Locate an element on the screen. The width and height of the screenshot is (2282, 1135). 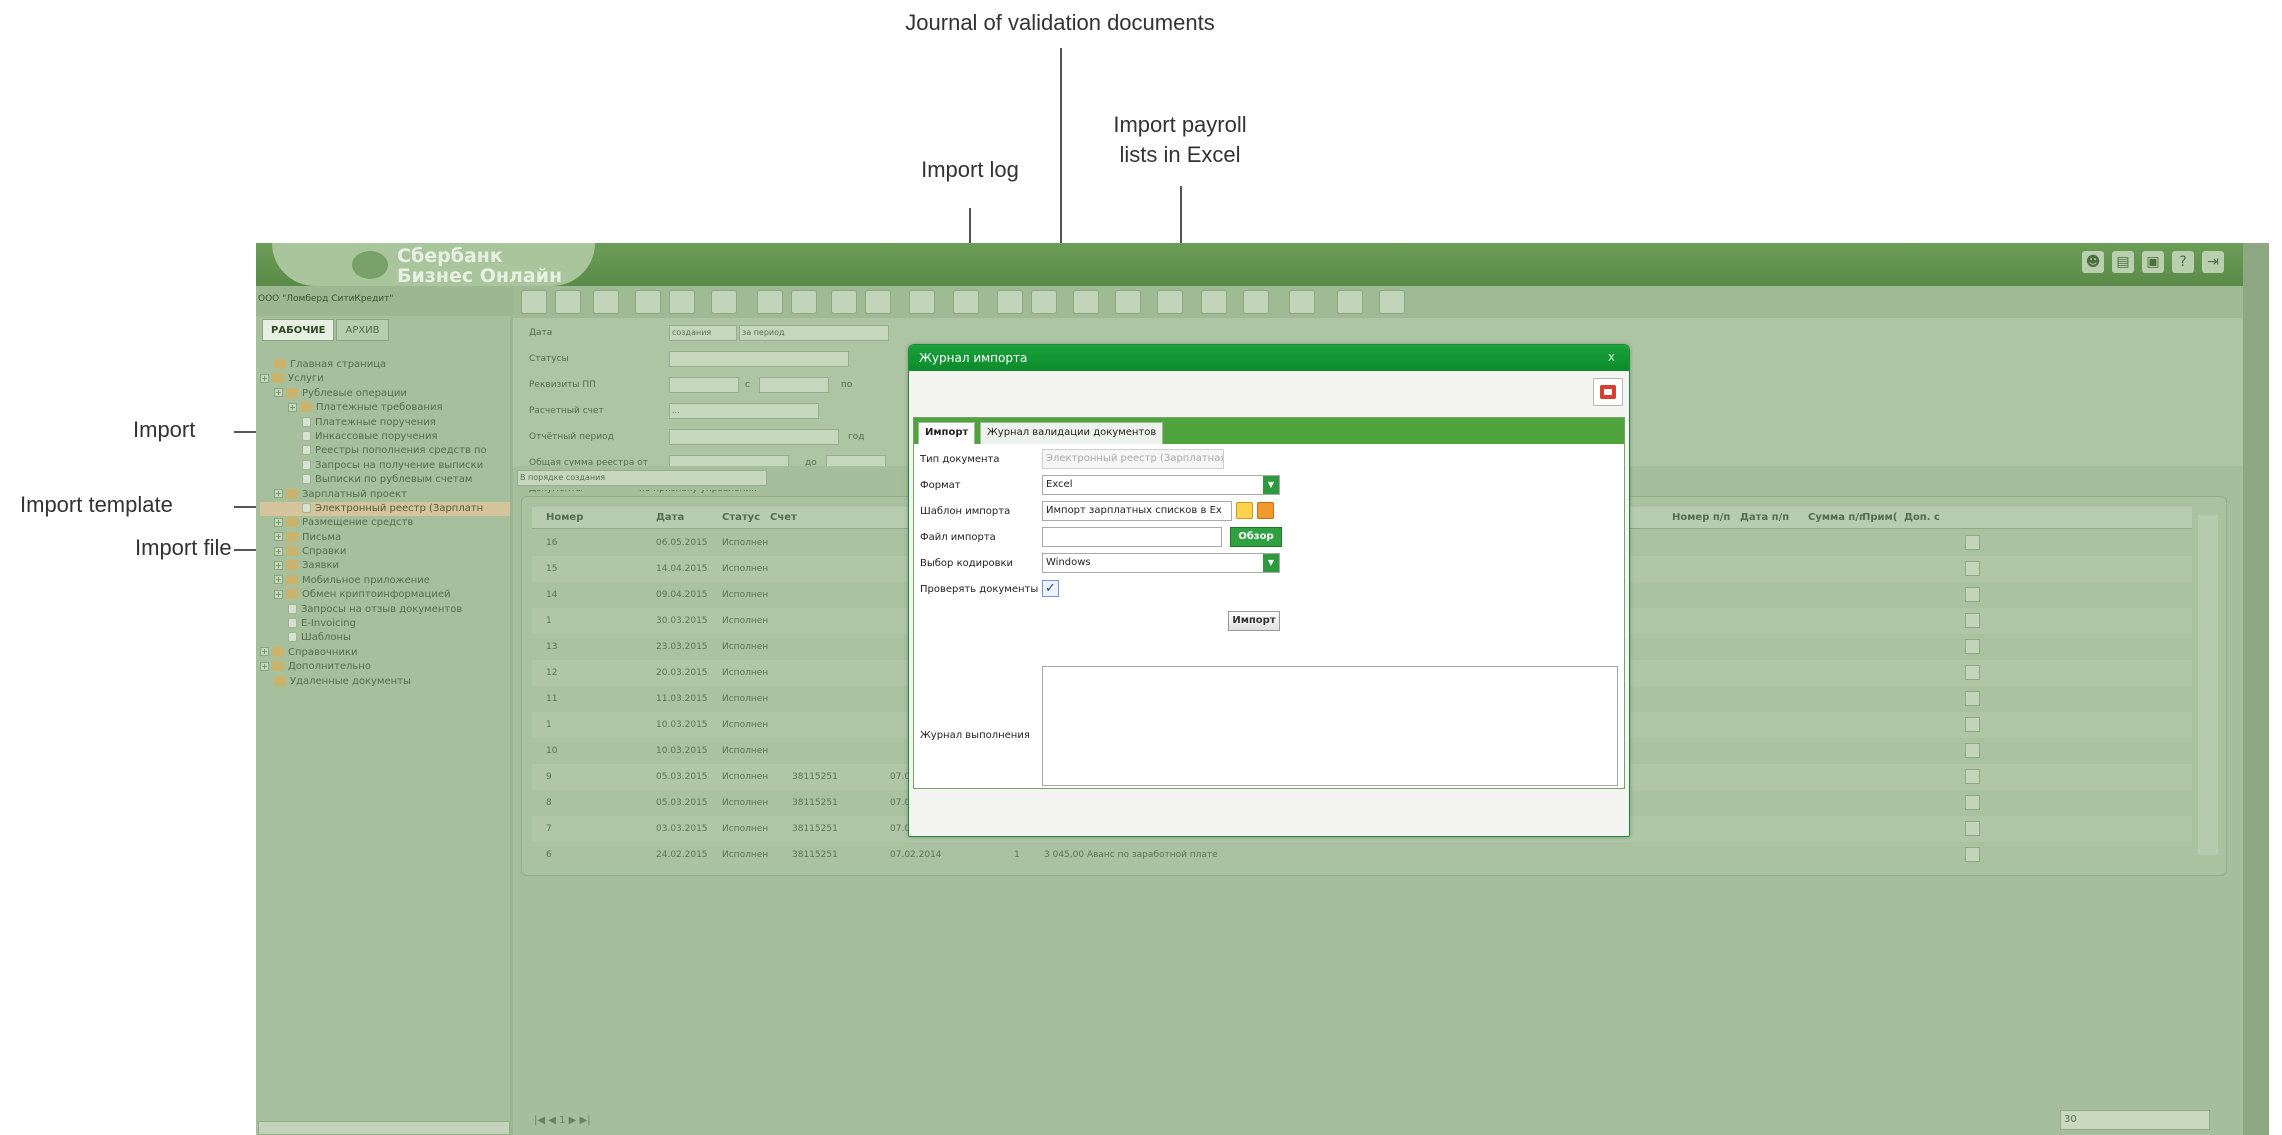
window-scrollbar is located at coordinates (2256, 689).